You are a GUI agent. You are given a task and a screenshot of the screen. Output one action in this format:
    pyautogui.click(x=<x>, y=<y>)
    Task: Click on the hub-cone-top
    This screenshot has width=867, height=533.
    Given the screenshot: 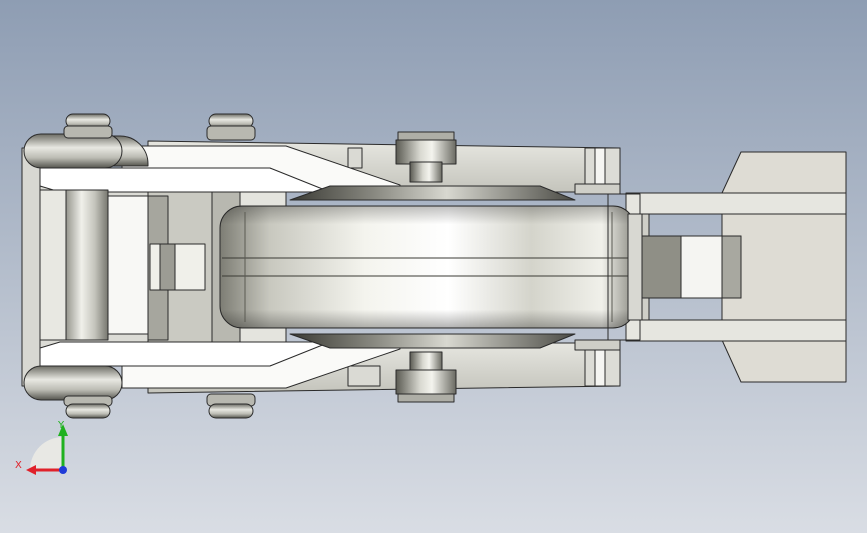 What is the action you would take?
    pyautogui.click(x=432, y=193)
    